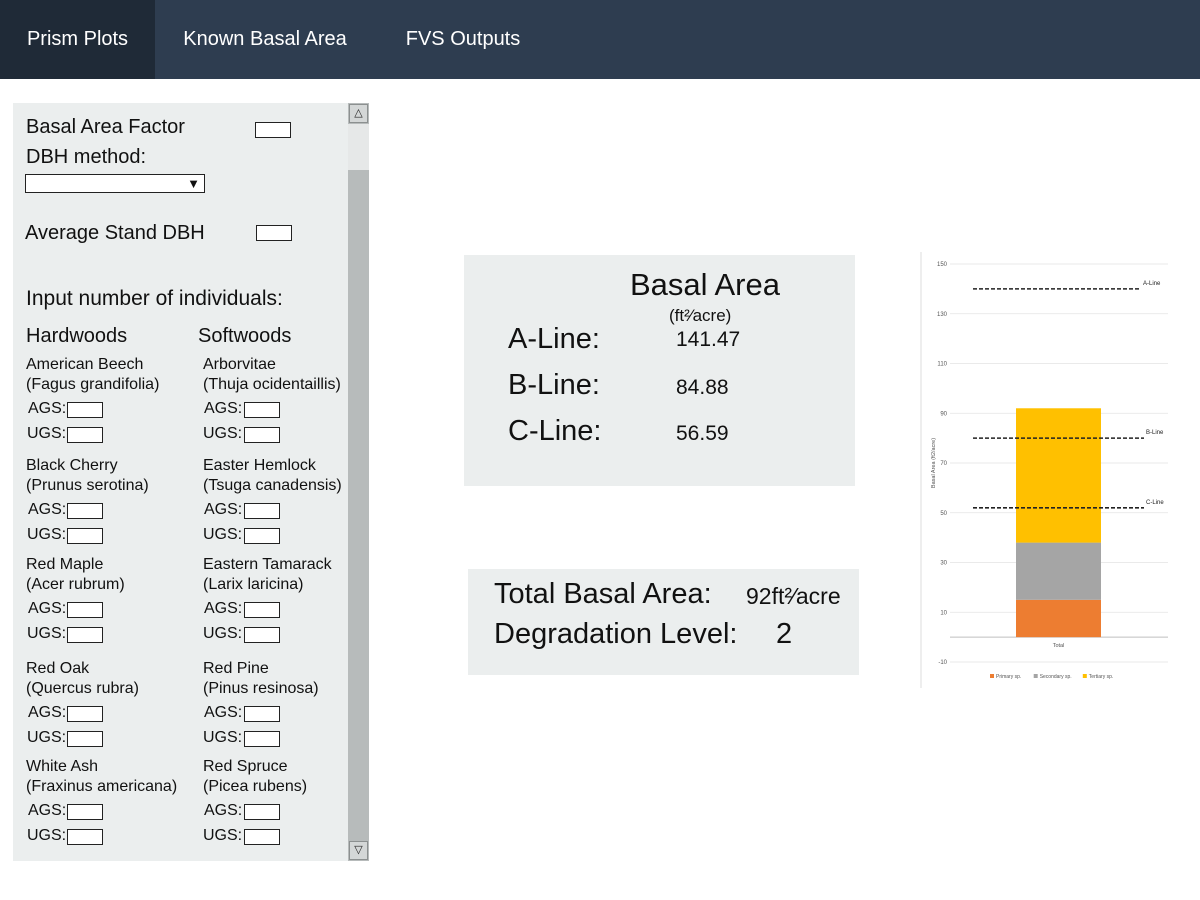  Describe the element at coordinates (1155, 433) in the screenshot. I see `reference-line-label: B-Line` at that location.